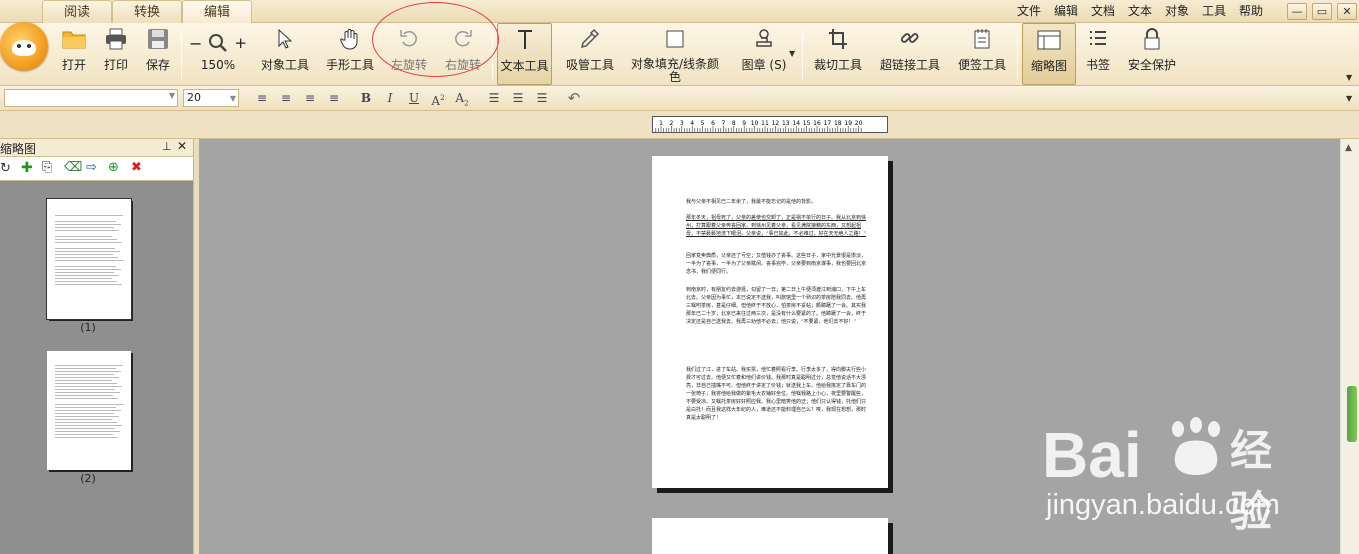  I want to click on menu-document: 文档, so click(1103, 11).